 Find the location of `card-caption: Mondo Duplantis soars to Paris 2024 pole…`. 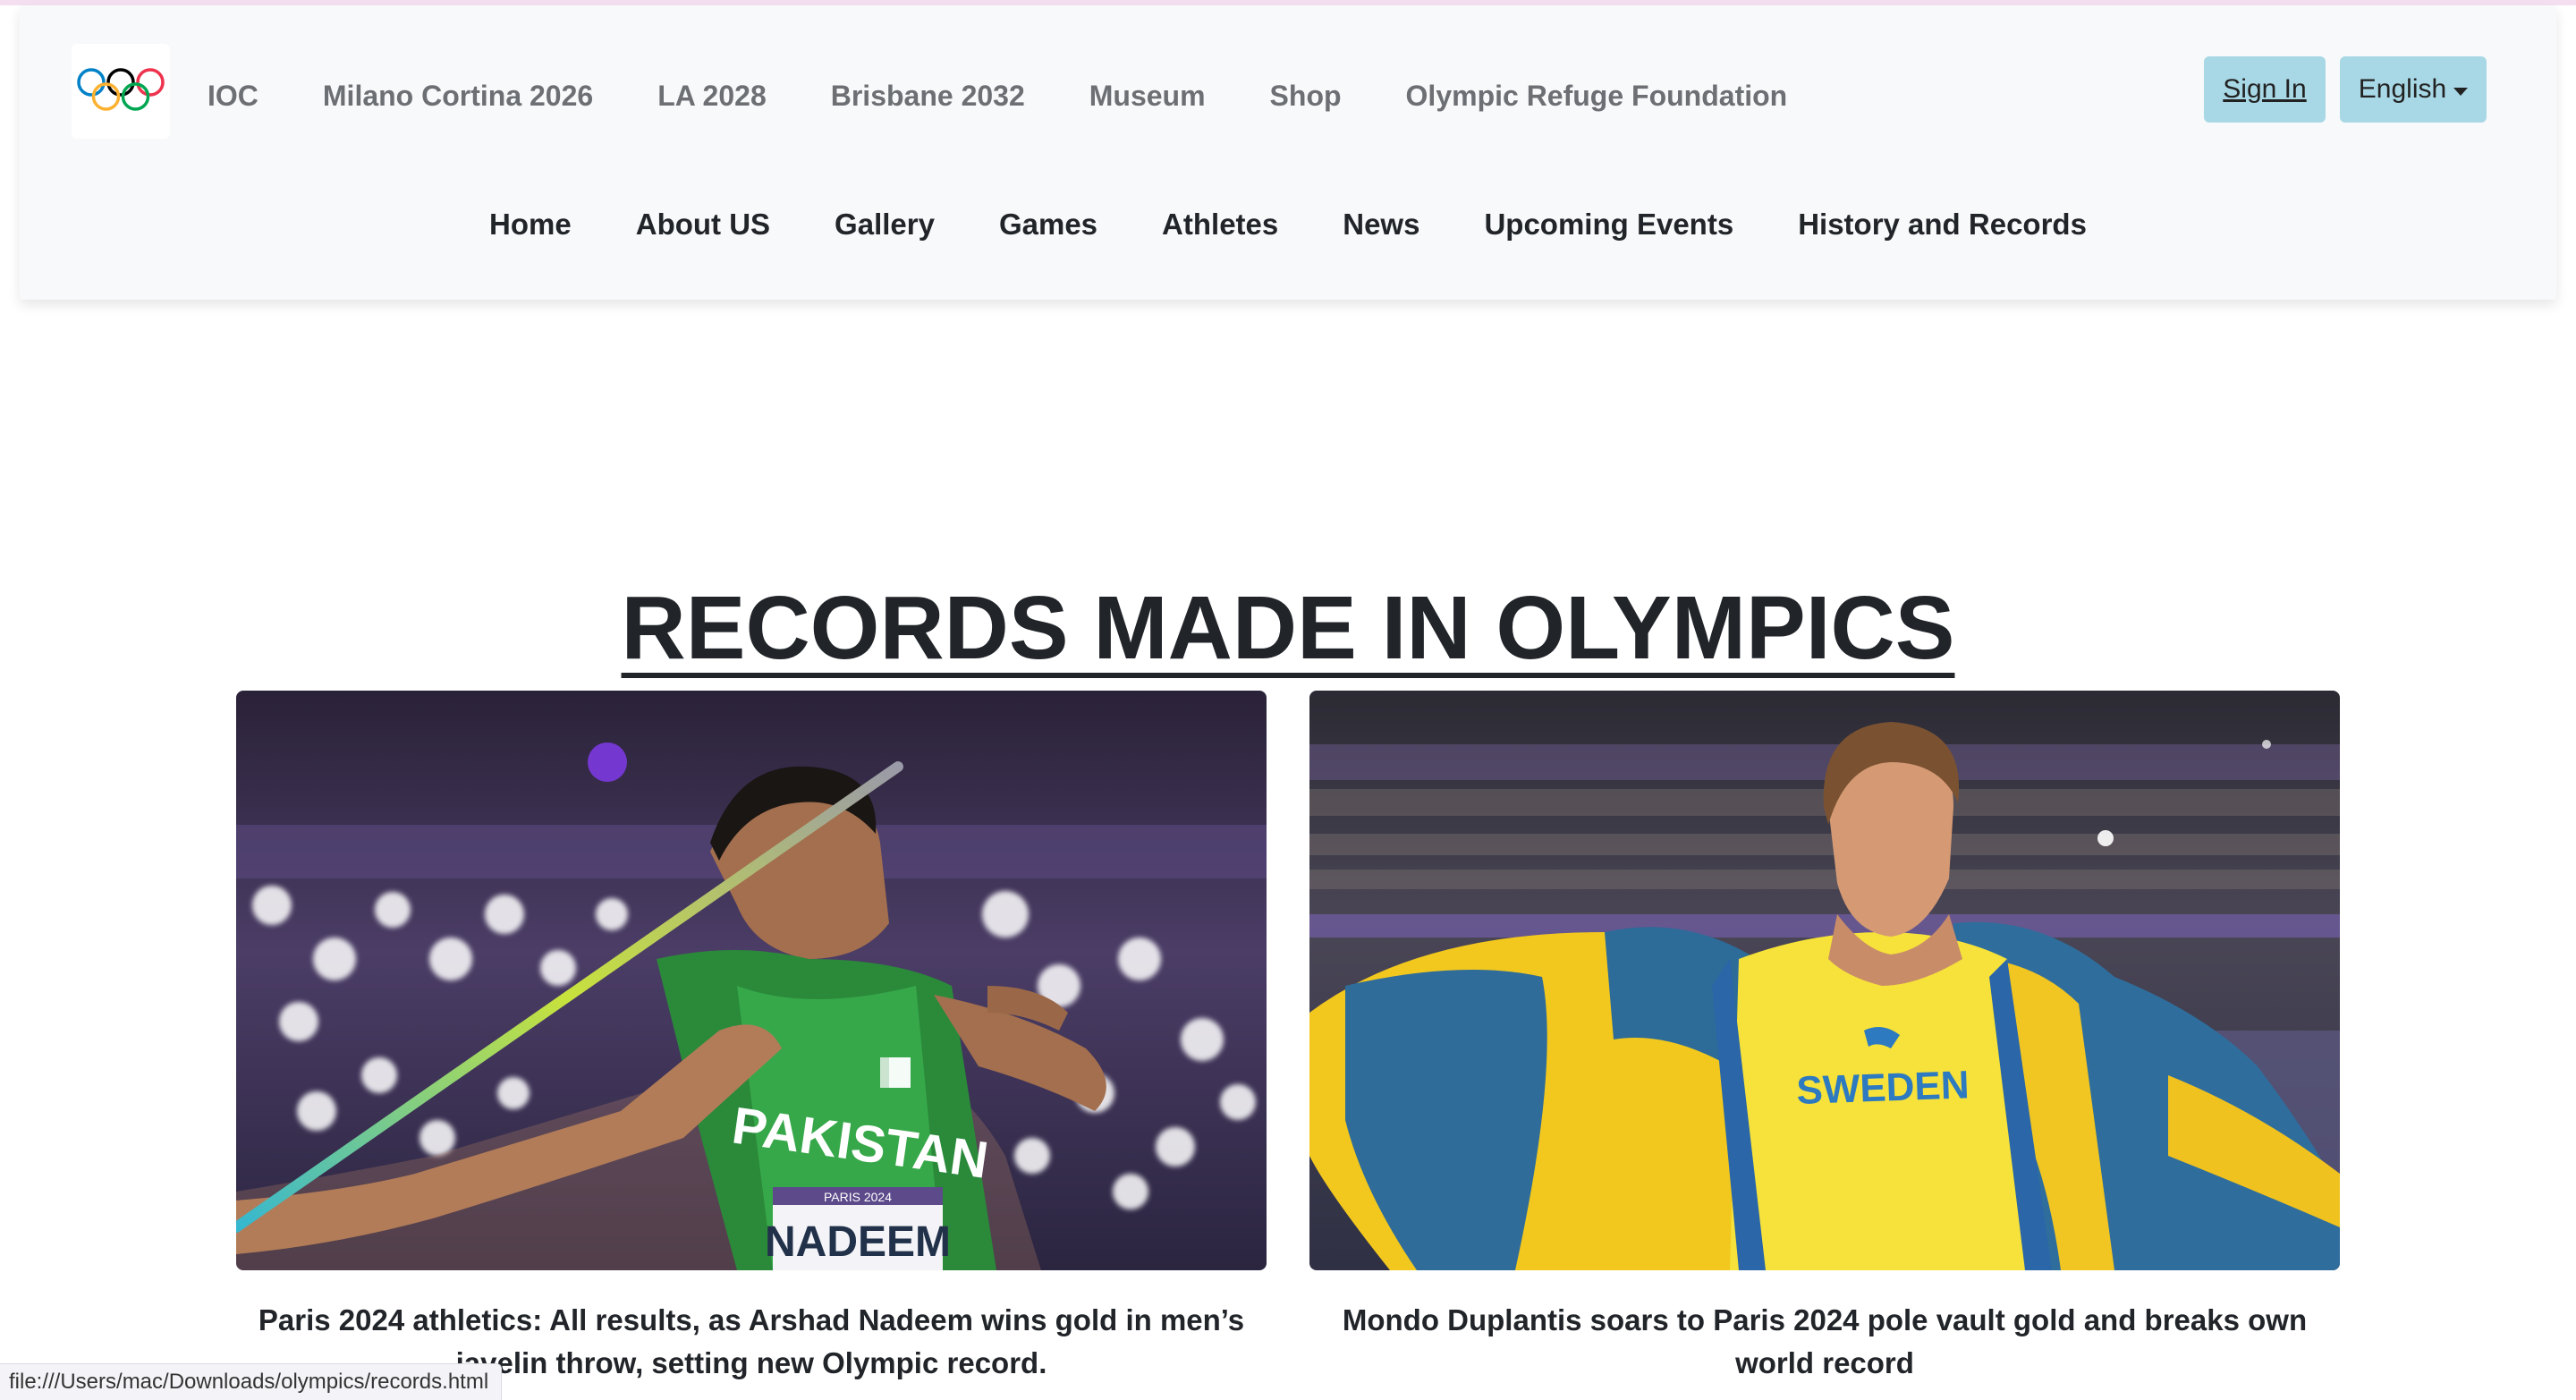

card-caption: Mondo Duplantis soars to Paris 2024 pole… is located at coordinates (1824, 1342).